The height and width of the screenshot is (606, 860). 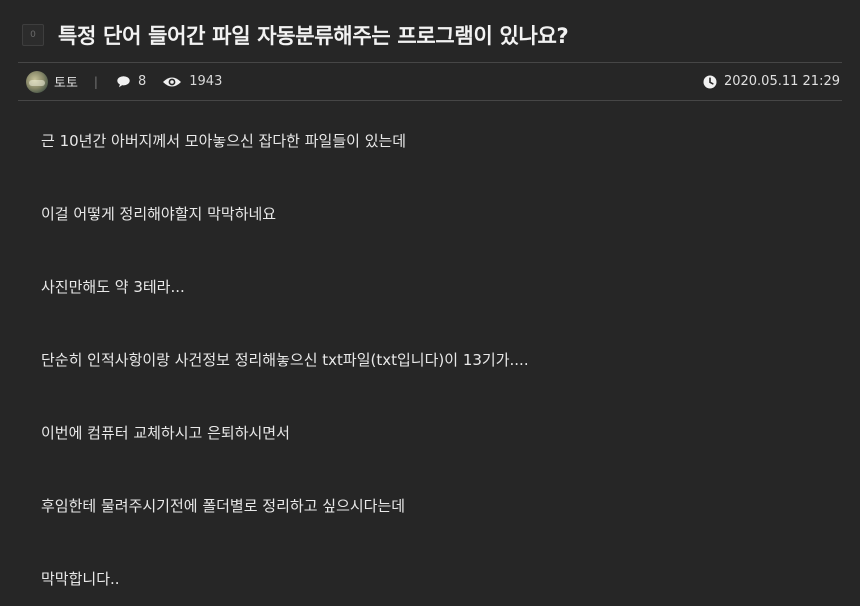 I want to click on body-paragraph: 근 10년간 아버지께서 모아놓으신 잡다한 파일들이 있는데, so click(x=224, y=141).